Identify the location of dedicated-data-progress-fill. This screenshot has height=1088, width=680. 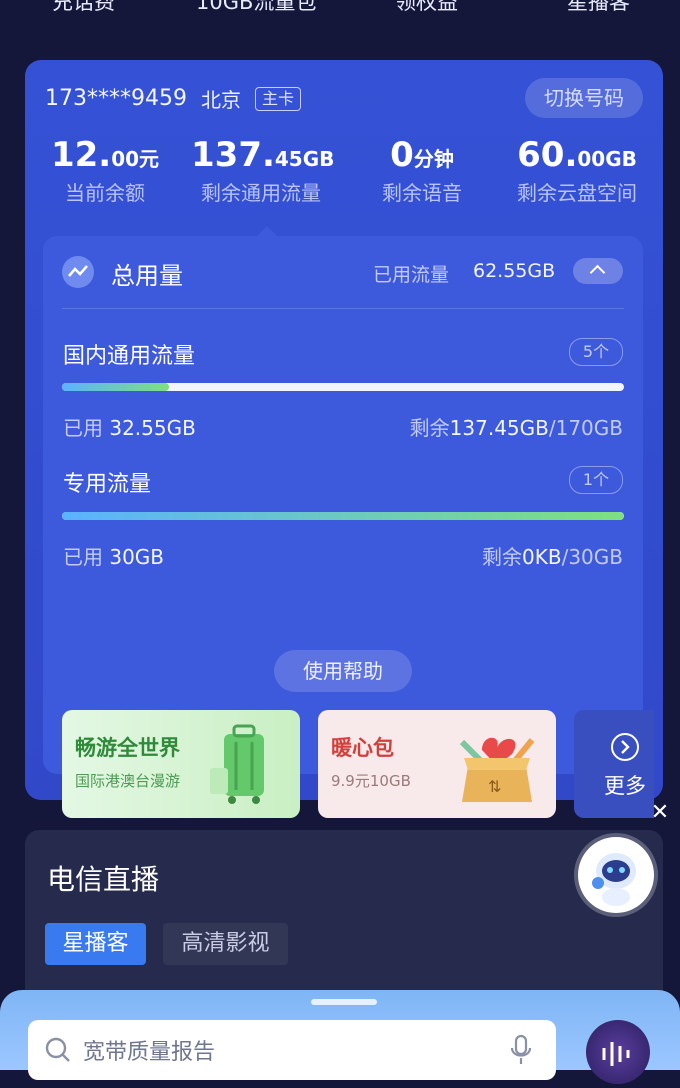
(343, 516).